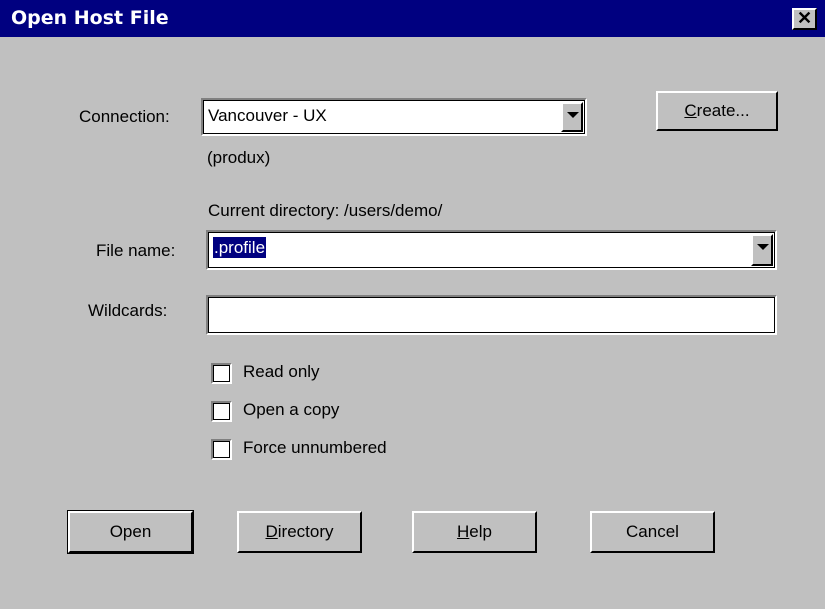 The image size is (825, 609). I want to click on open-a-copy-checkbox, so click(221, 411).